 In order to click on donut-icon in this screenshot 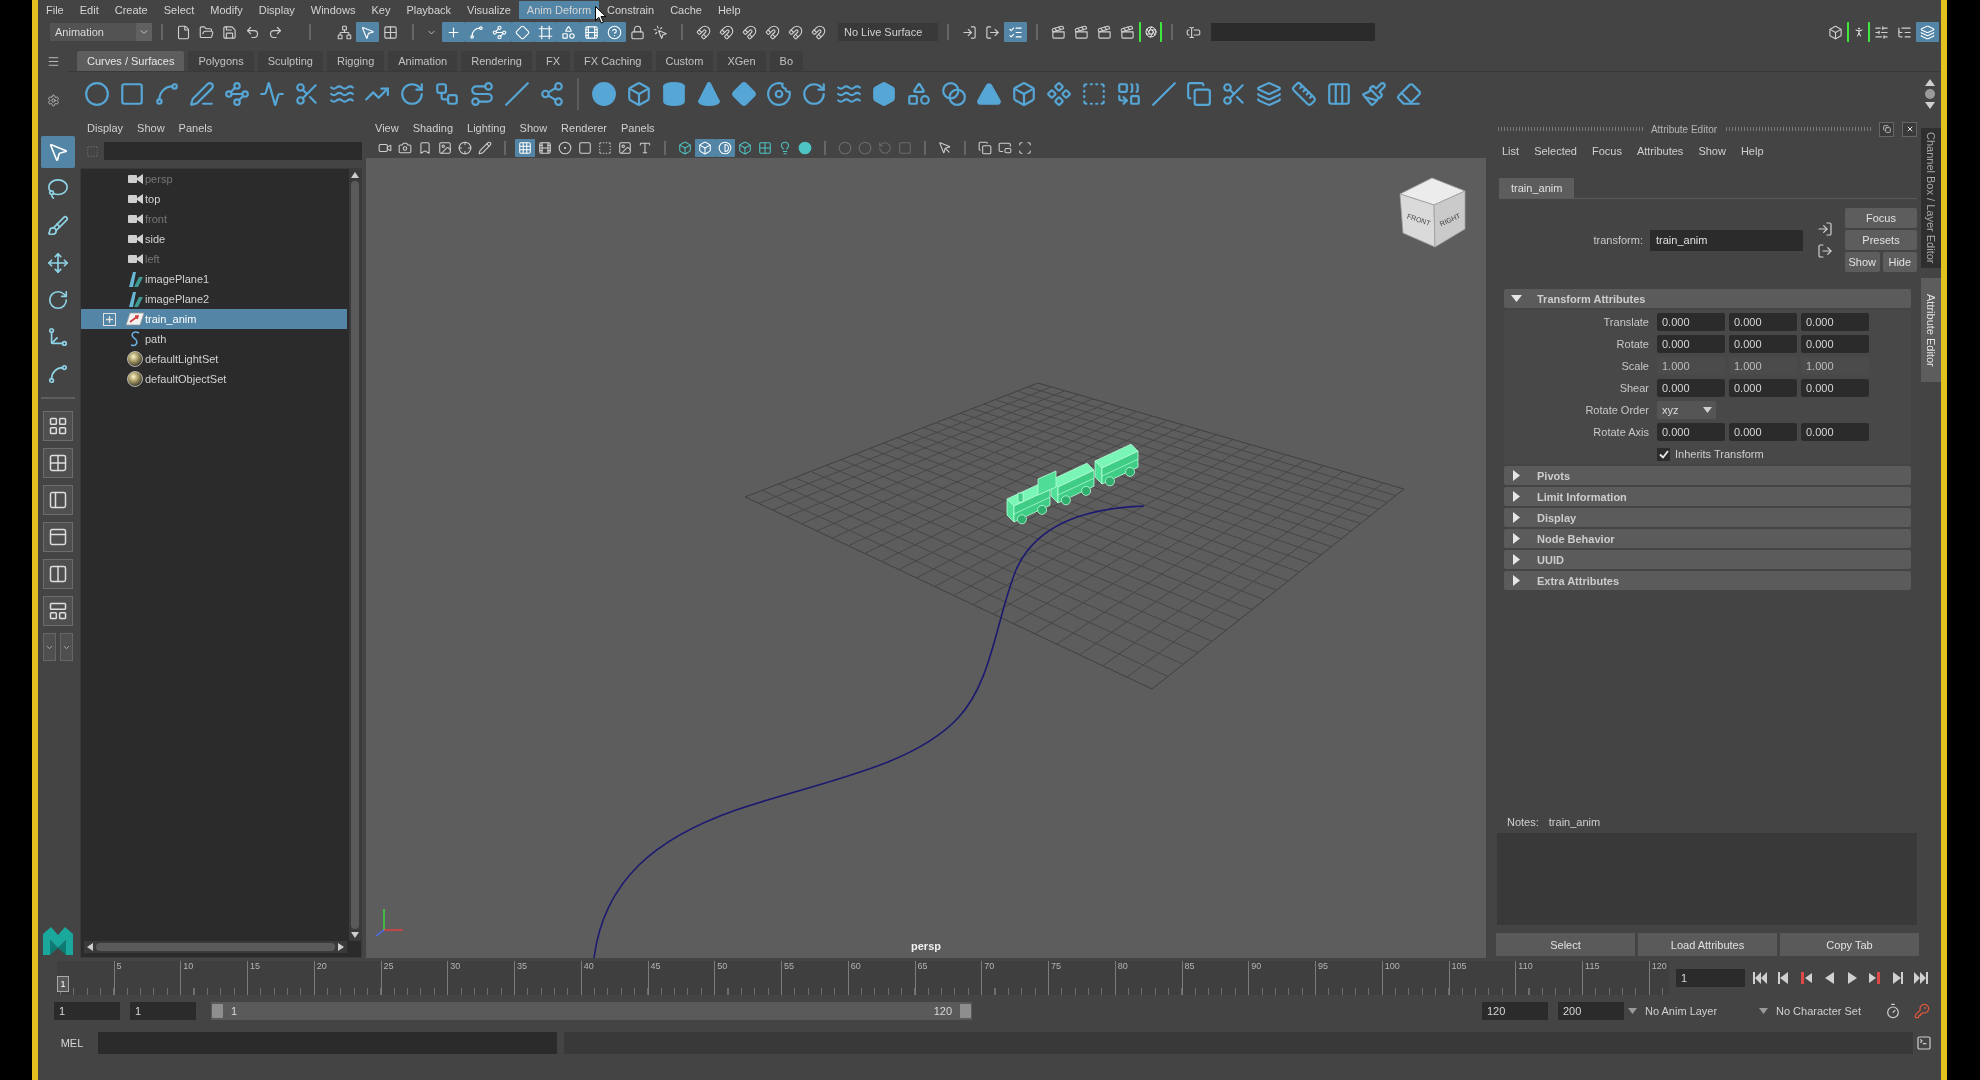, I will do `click(779, 94)`.